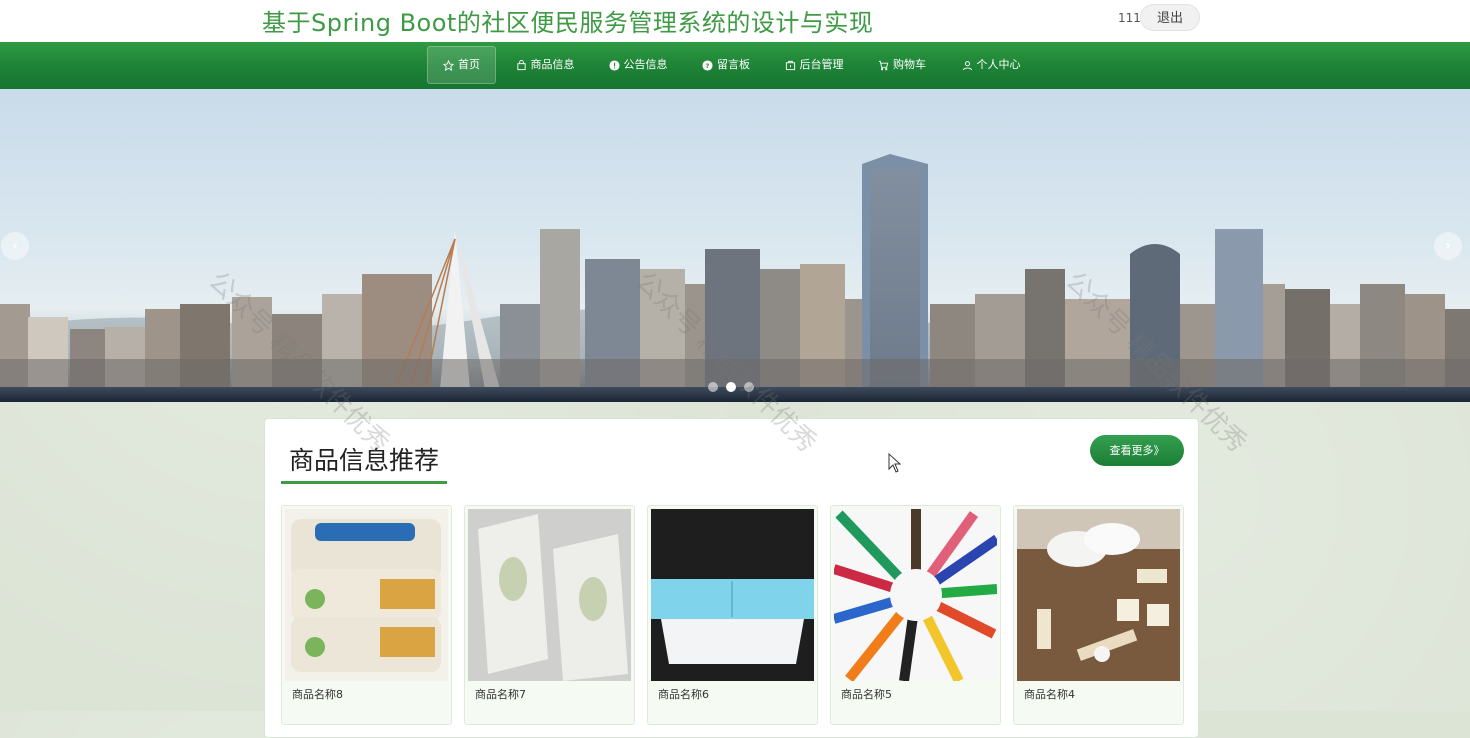  What do you see at coordinates (790, 65) in the screenshot?
I see `dashboard-icon` at bounding box center [790, 65].